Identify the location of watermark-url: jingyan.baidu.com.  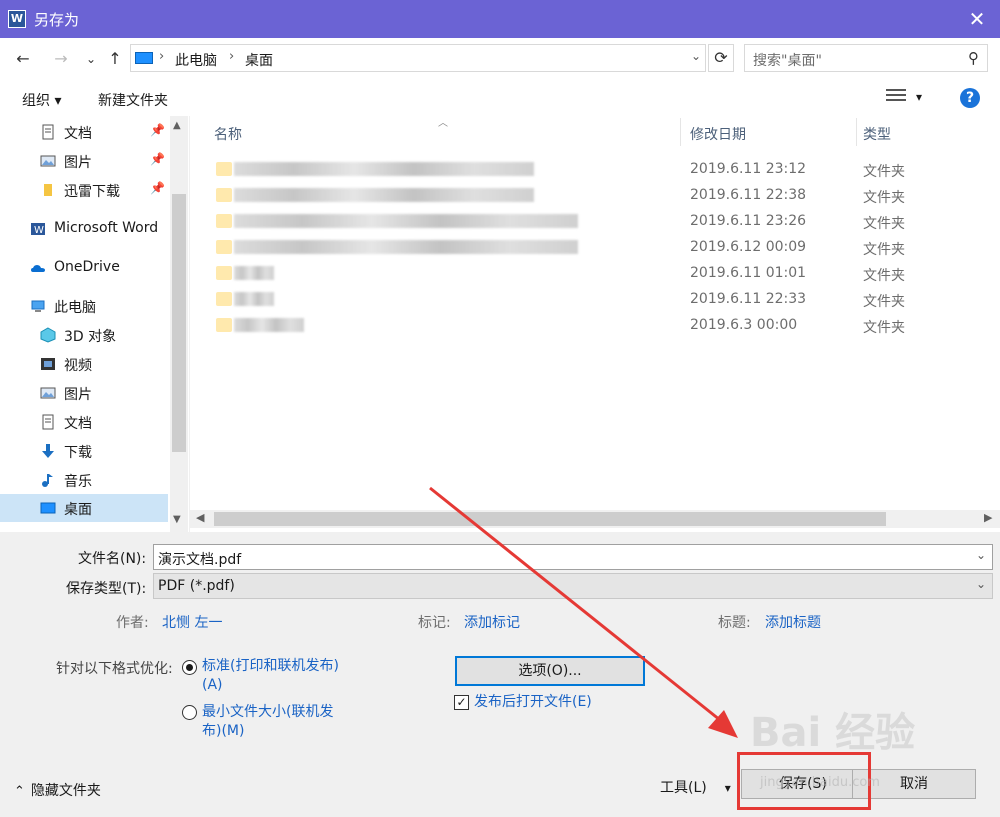
(820, 782).